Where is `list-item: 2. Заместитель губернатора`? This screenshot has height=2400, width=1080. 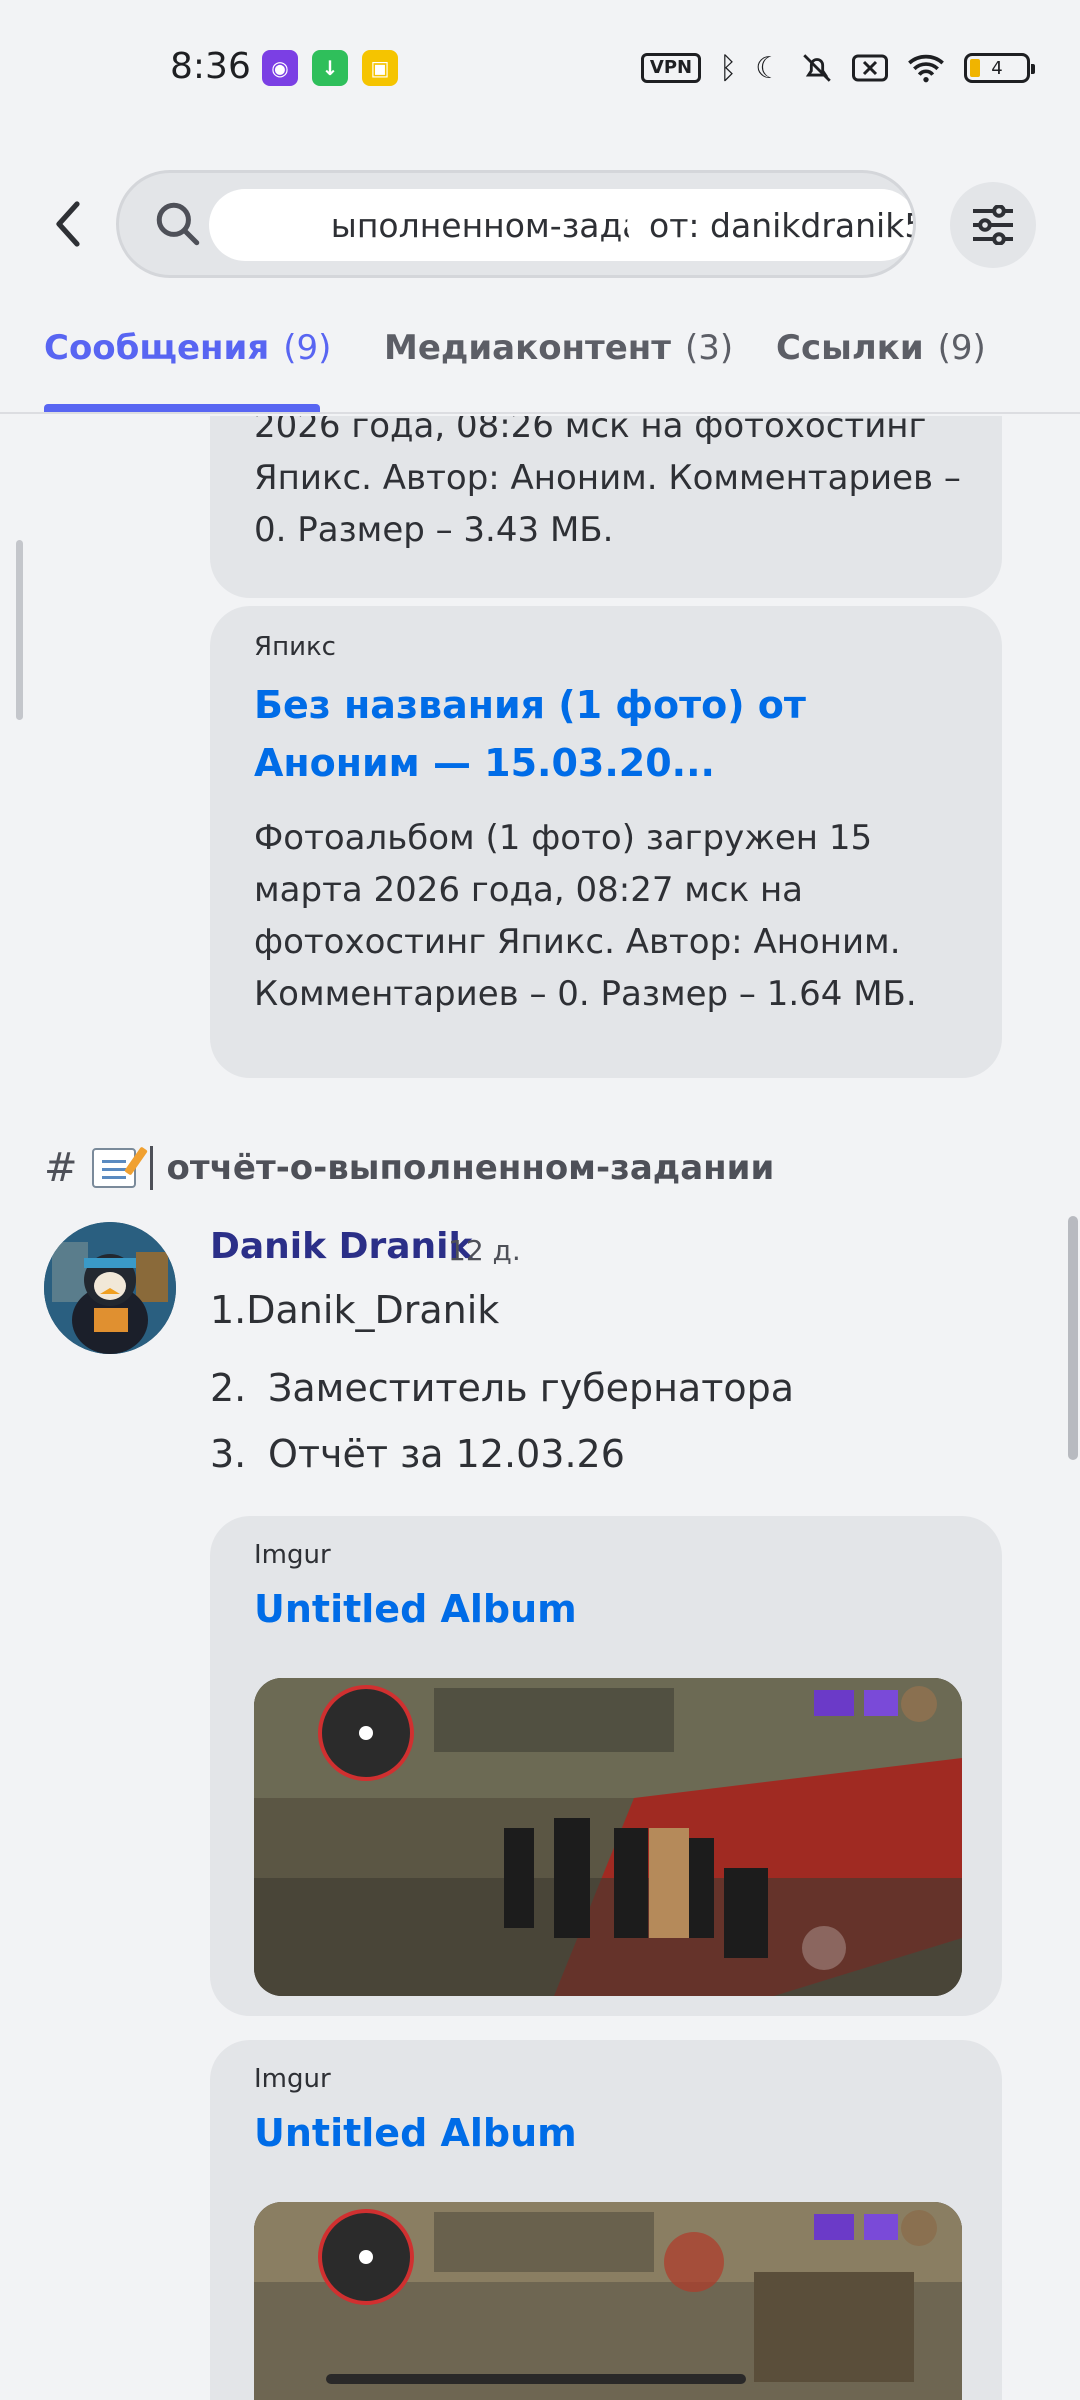
list-item: 2. Заместитель губернатора is located at coordinates (502, 1388).